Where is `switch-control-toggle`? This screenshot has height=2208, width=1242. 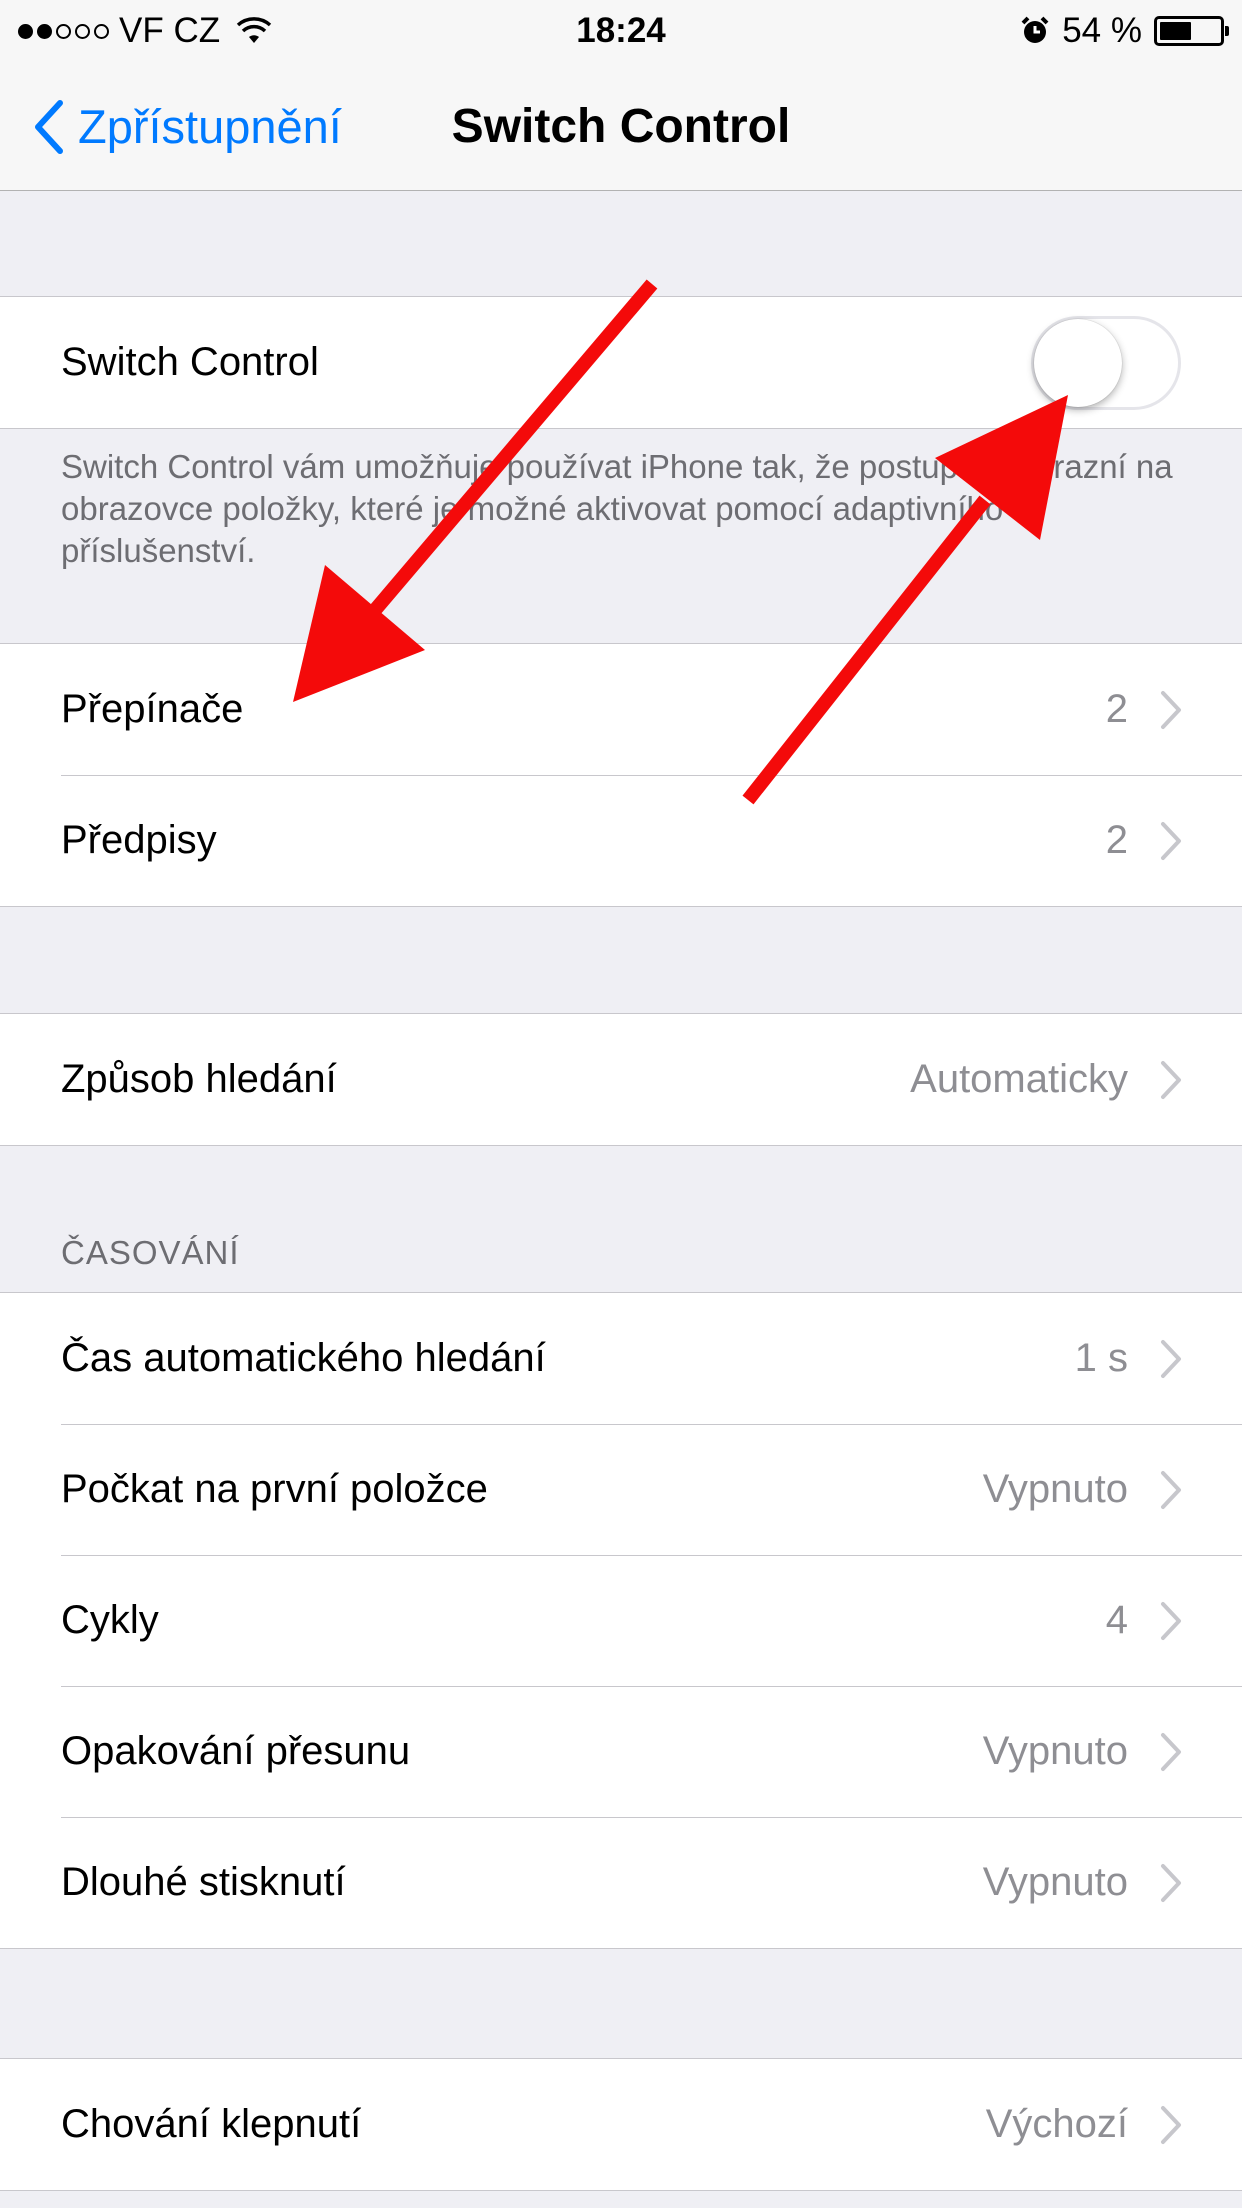
switch-control-toggle is located at coordinates (1106, 362).